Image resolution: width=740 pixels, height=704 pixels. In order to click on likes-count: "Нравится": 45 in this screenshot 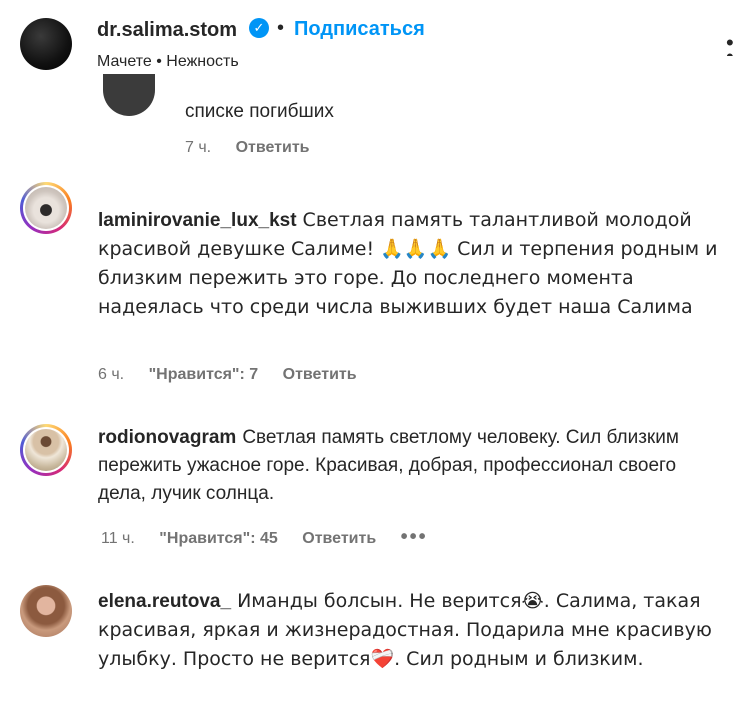, I will do `click(218, 538)`.